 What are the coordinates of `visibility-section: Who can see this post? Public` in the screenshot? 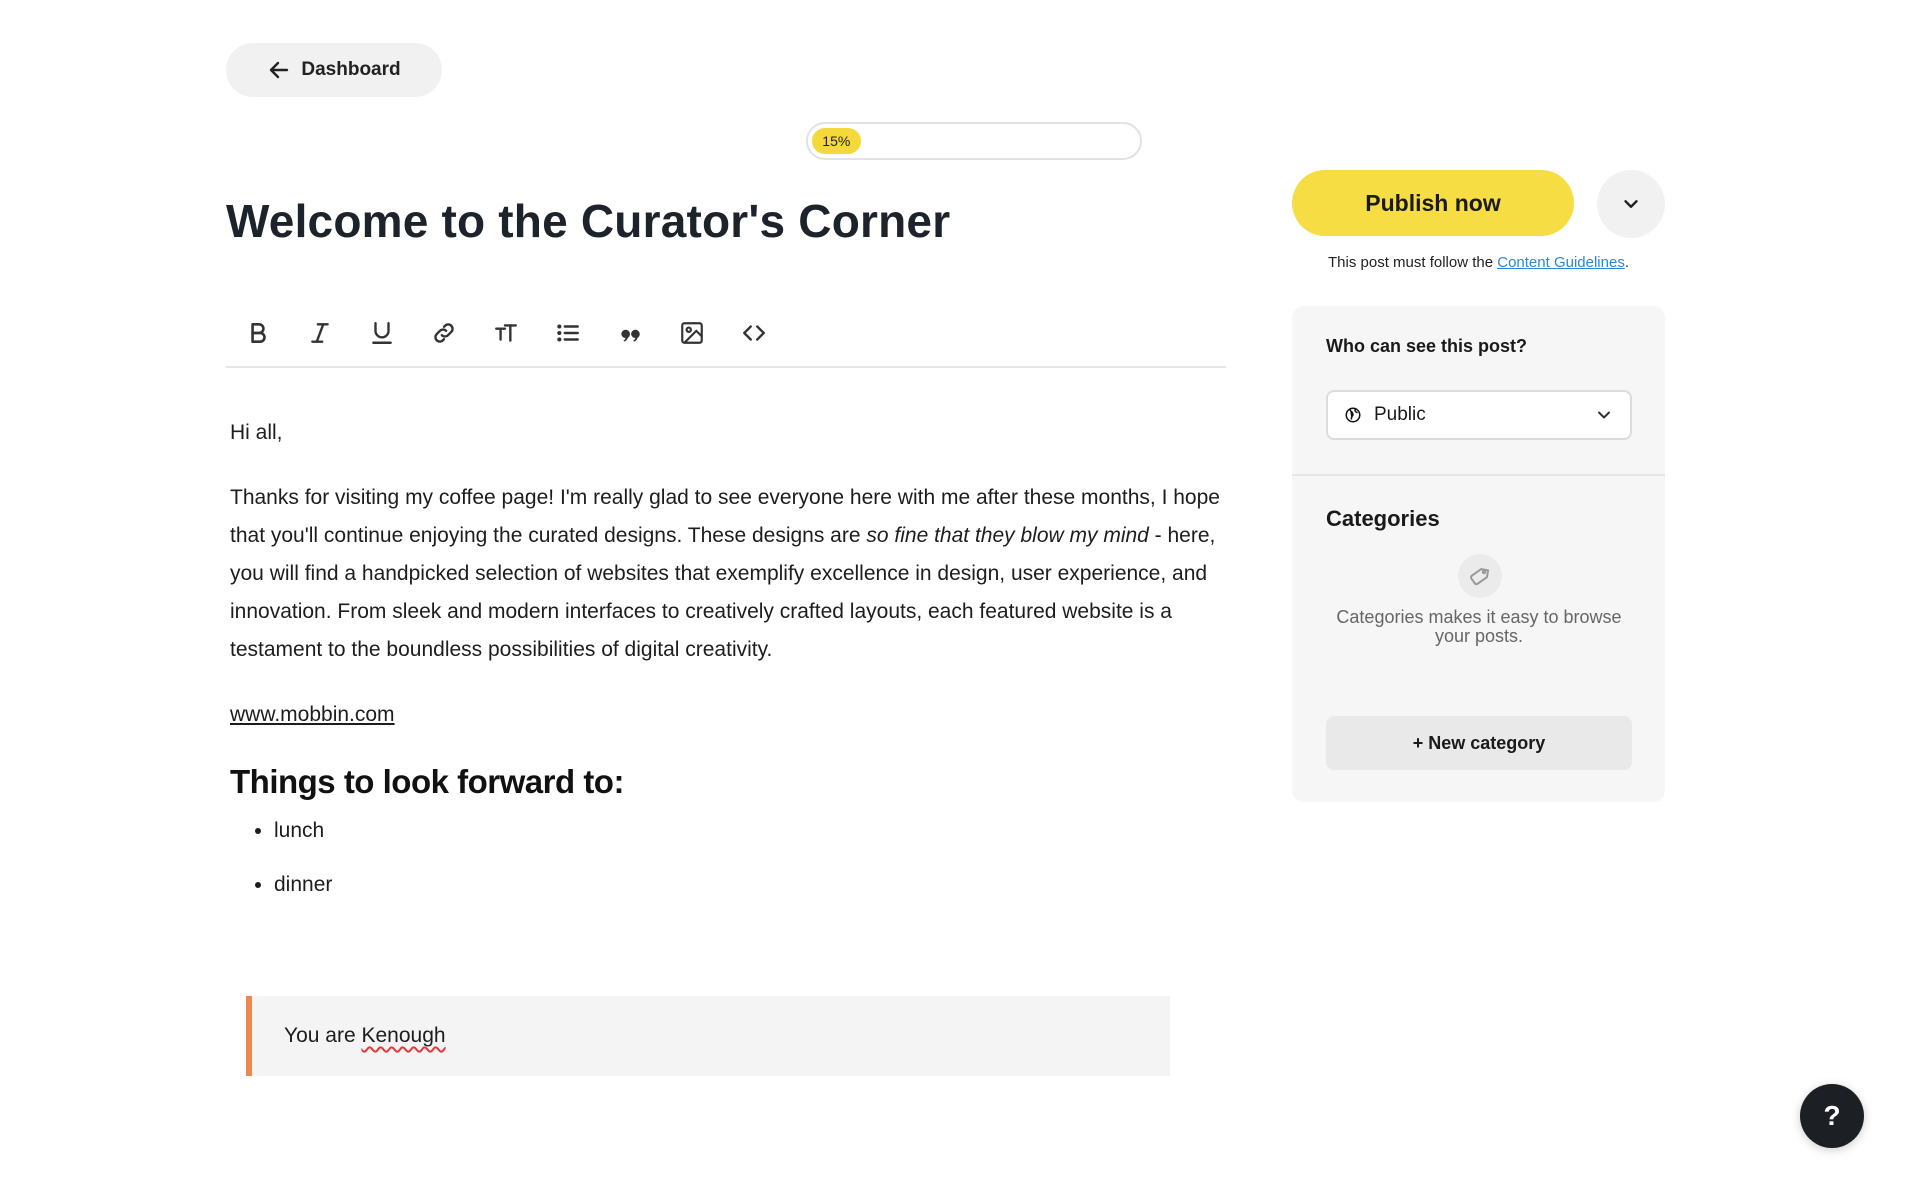 It's located at (1478, 391).